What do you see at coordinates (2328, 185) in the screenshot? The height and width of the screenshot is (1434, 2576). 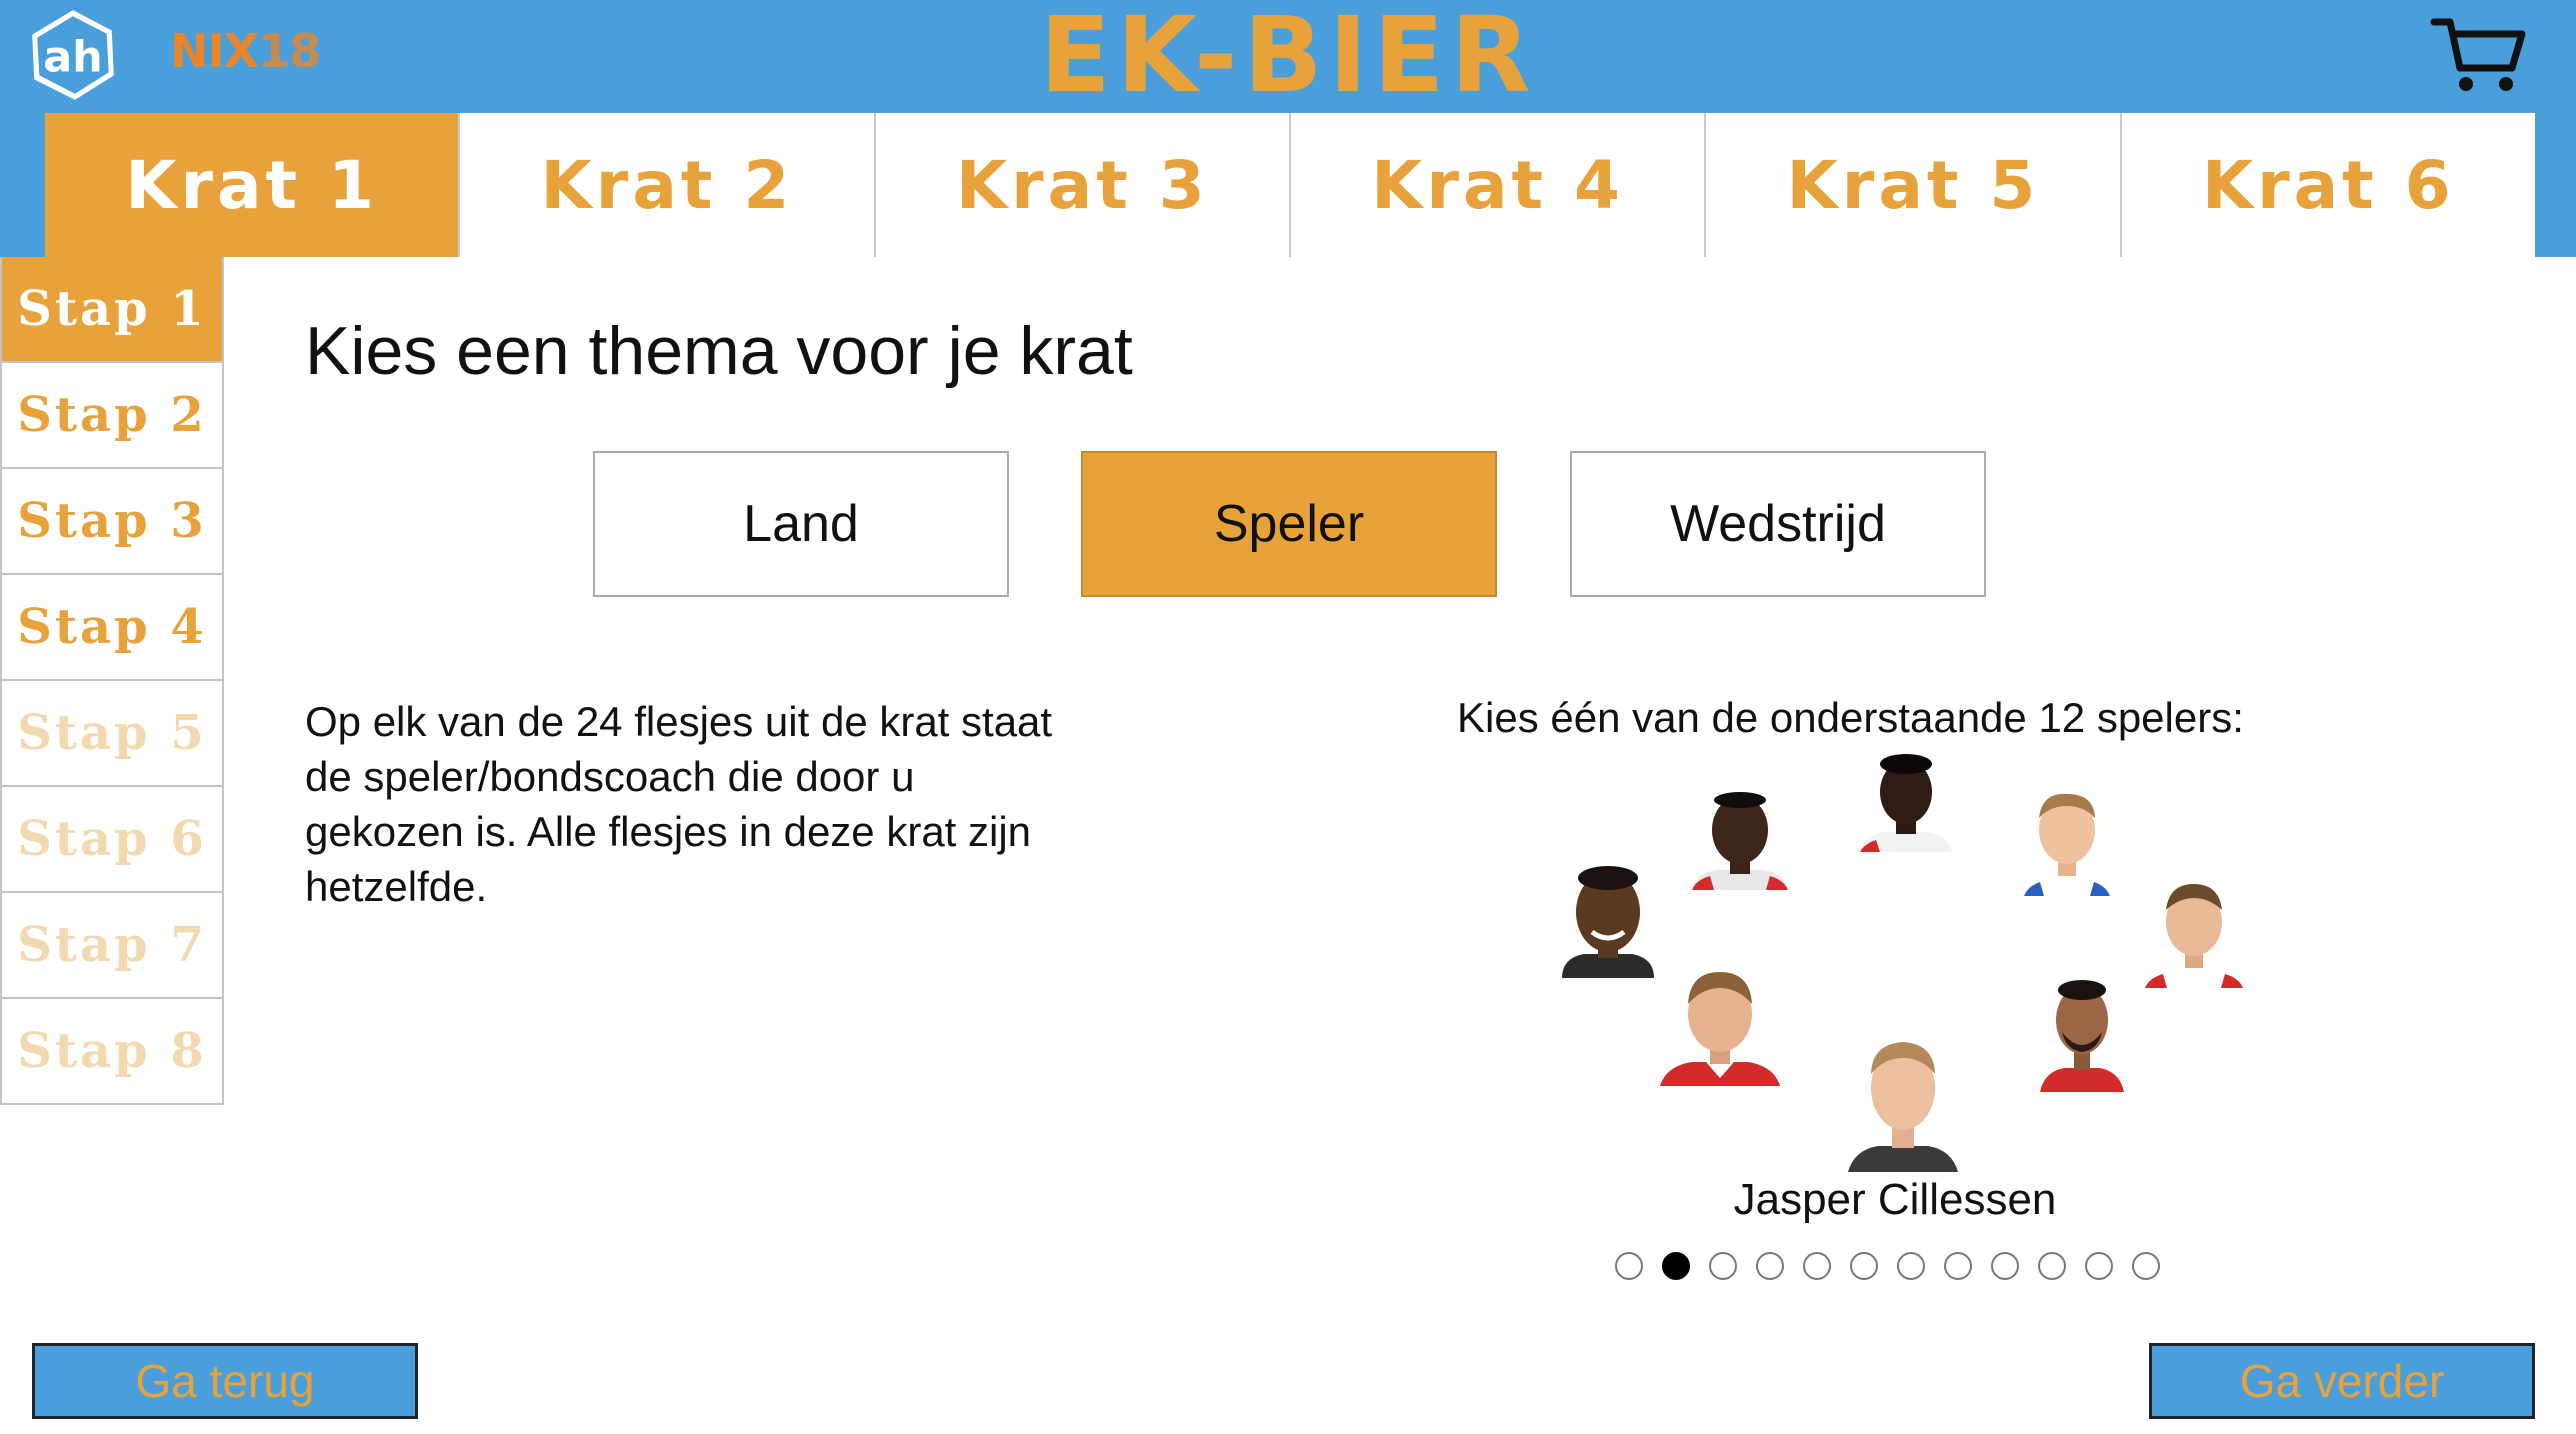 I see `tab-krat-6: Krat 6` at bounding box center [2328, 185].